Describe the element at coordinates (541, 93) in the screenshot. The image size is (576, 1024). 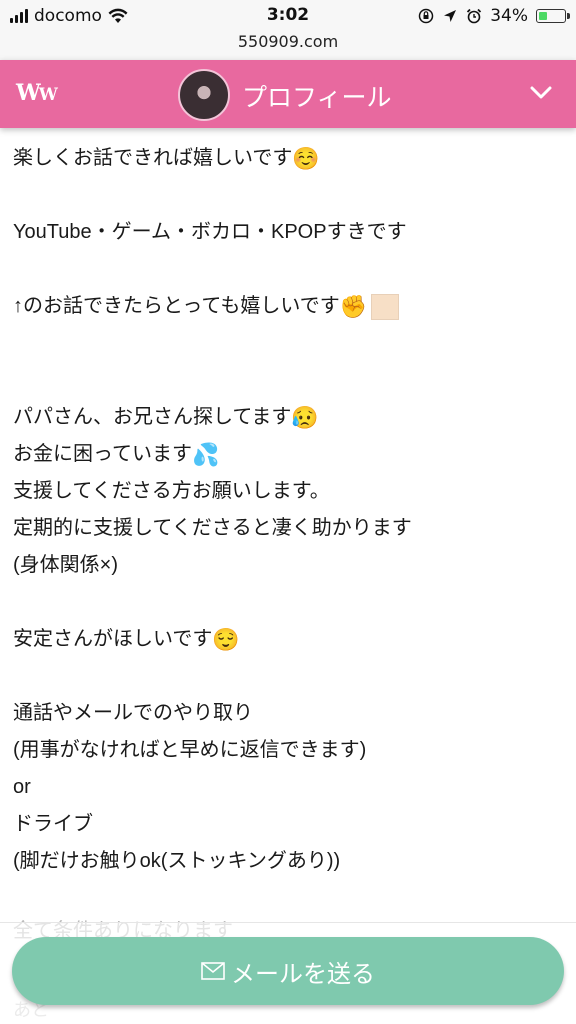
I see `chevron-down-icon` at that location.